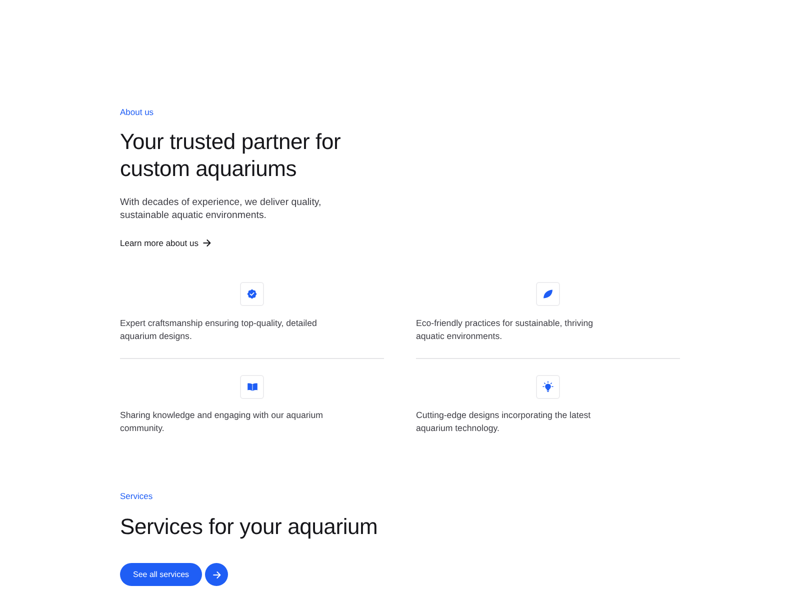 The image size is (800, 600). Describe the element at coordinates (166, 243) in the screenshot. I see `learn-more-link: Learn more about us` at that location.